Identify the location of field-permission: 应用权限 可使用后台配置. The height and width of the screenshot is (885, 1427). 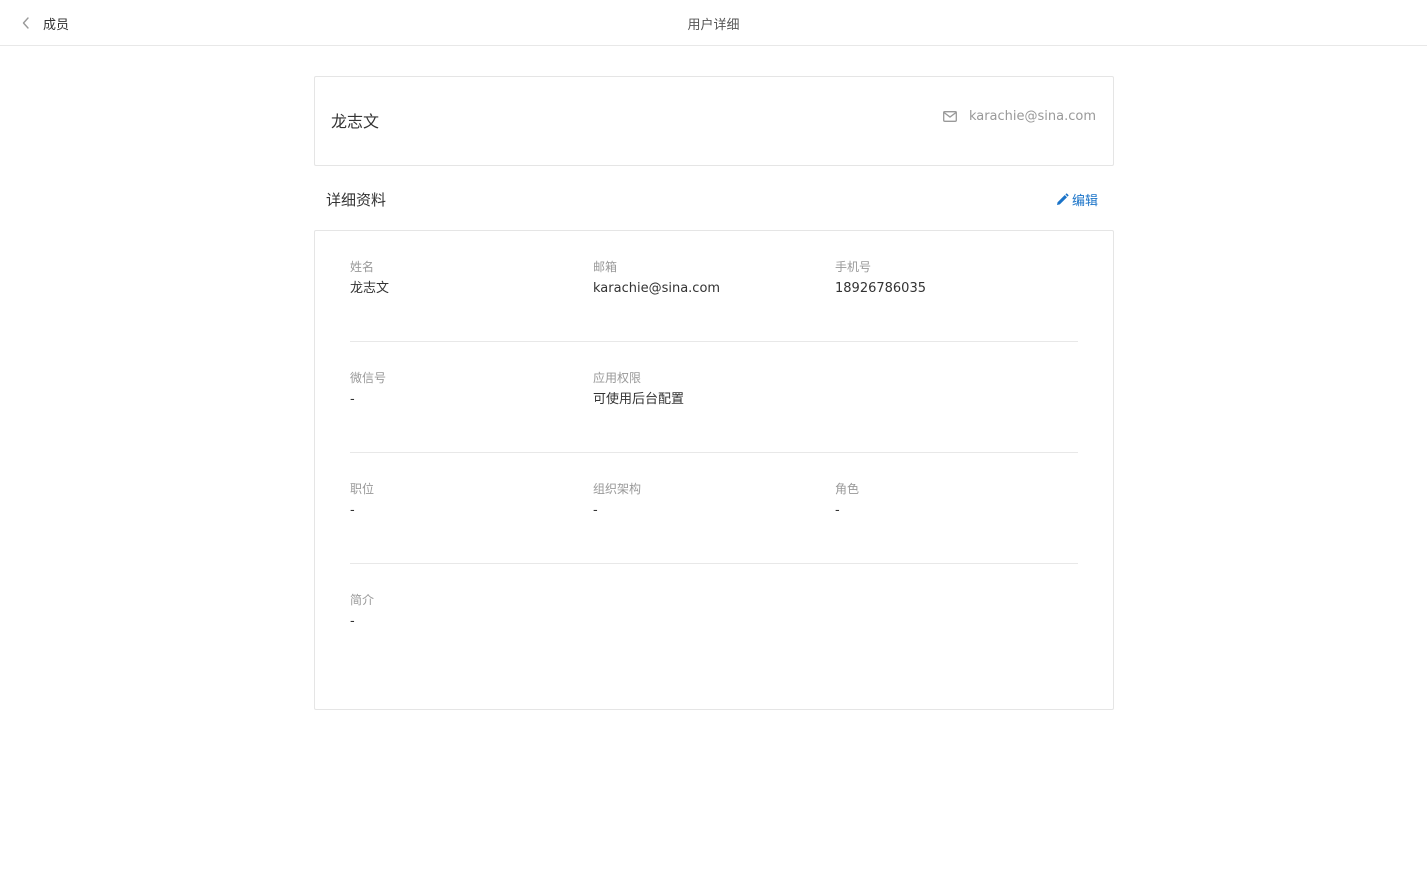
(638, 389).